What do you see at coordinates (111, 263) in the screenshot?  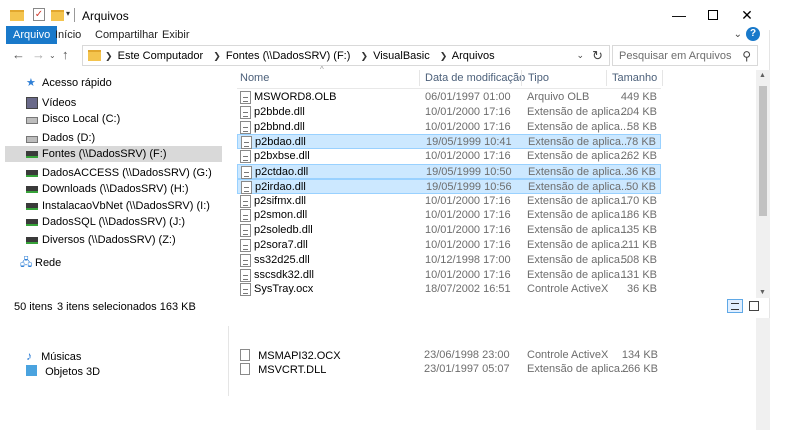 I see `nav-item-rede: 🖧 Rede` at bounding box center [111, 263].